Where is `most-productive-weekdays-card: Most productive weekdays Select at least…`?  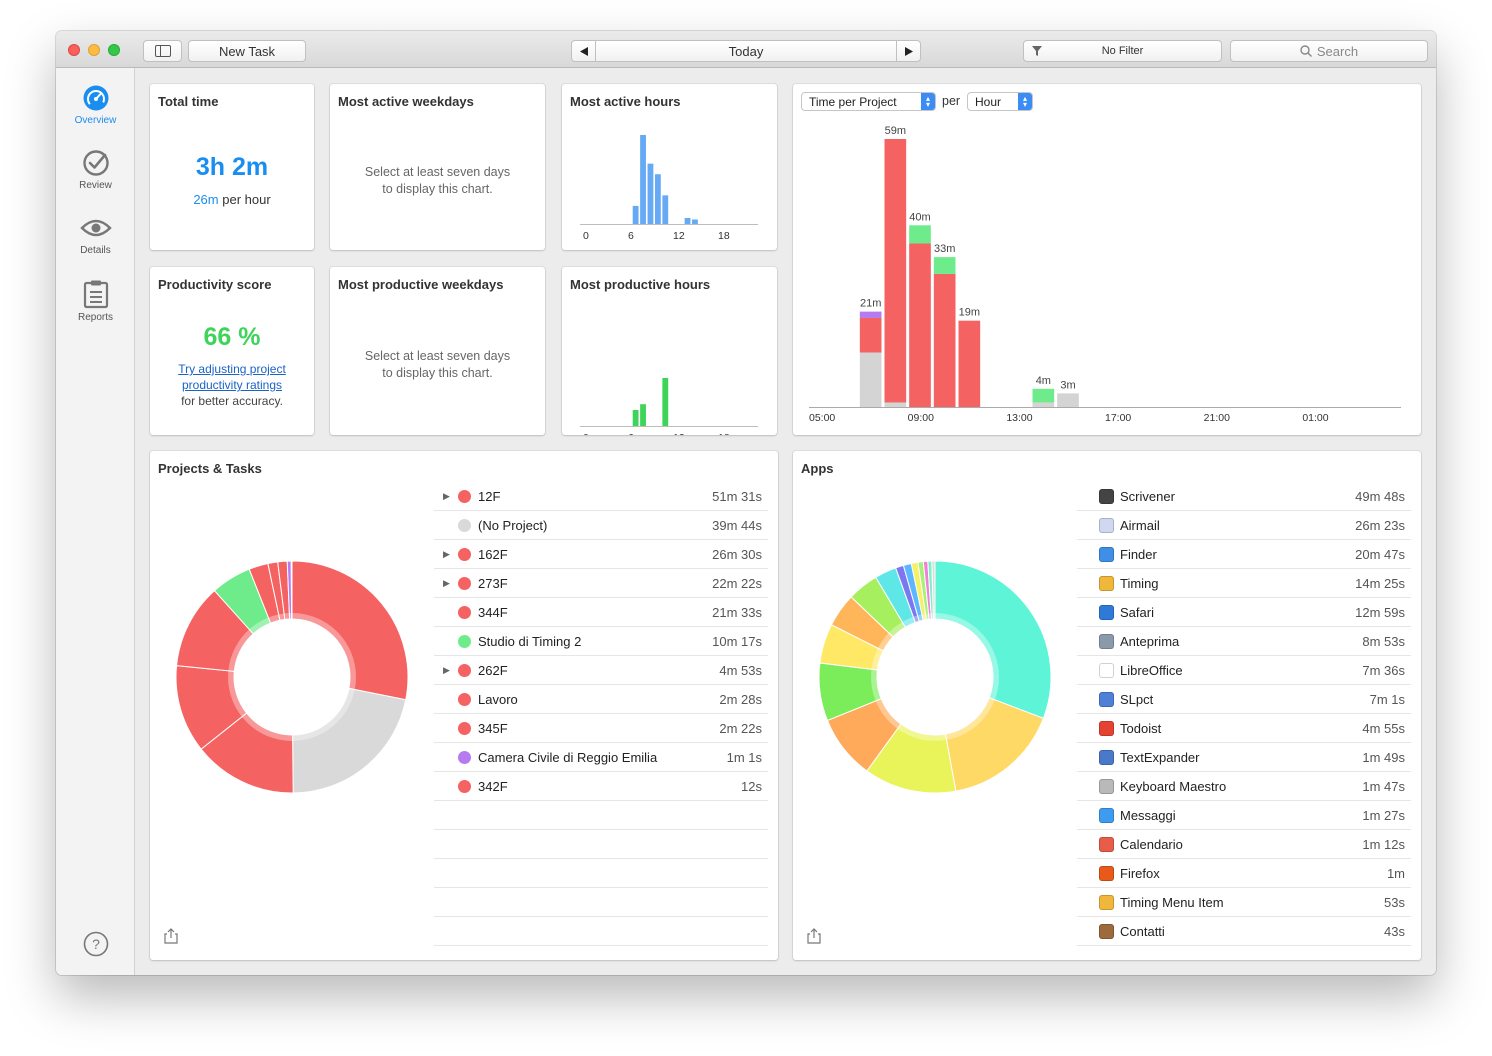
most-productive-weekdays-card: Most productive weekdays Select at least… is located at coordinates (437, 351).